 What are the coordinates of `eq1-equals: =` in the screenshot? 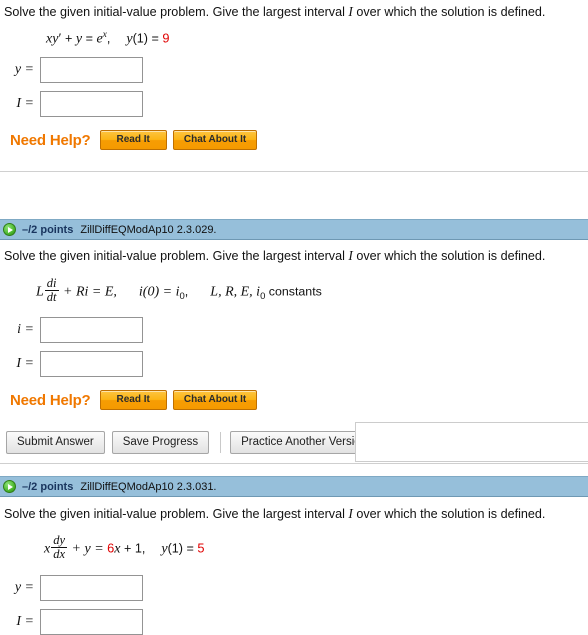 It's located at (89, 38).